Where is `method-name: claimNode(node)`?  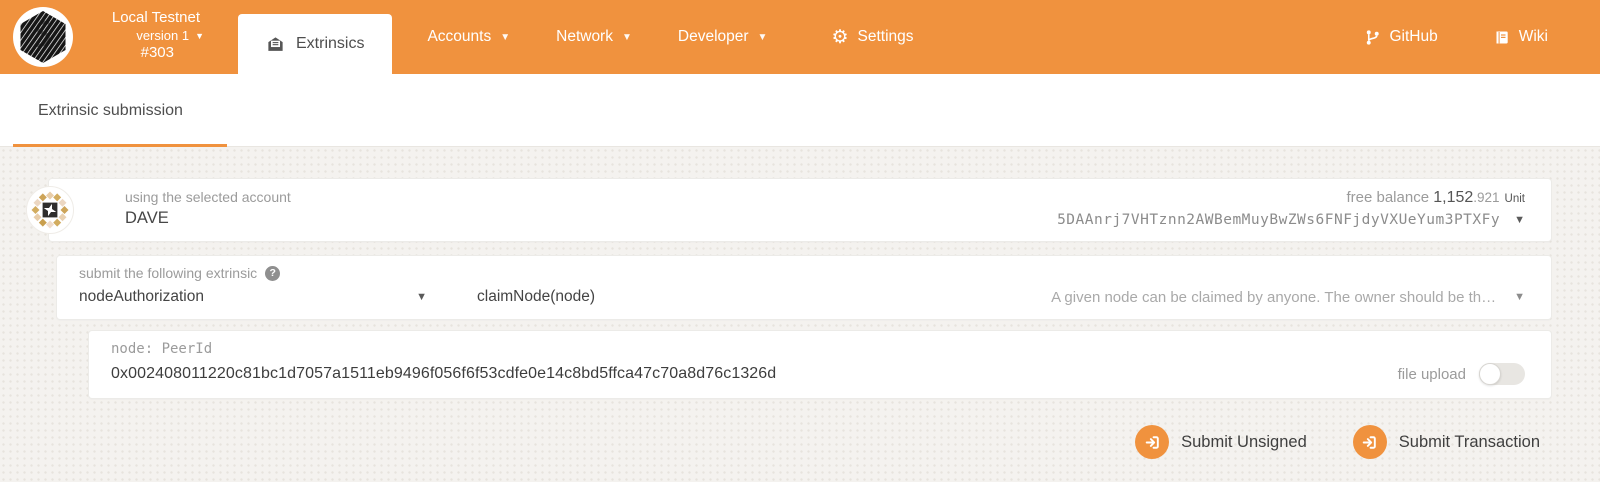 method-name: claimNode(node) is located at coordinates (536, 296).